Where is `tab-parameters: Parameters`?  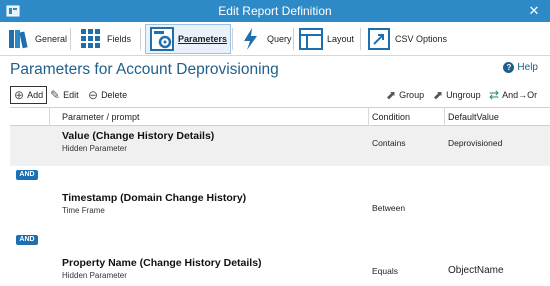
tab-parameters: Parameters is located at coordinates (188, 39).